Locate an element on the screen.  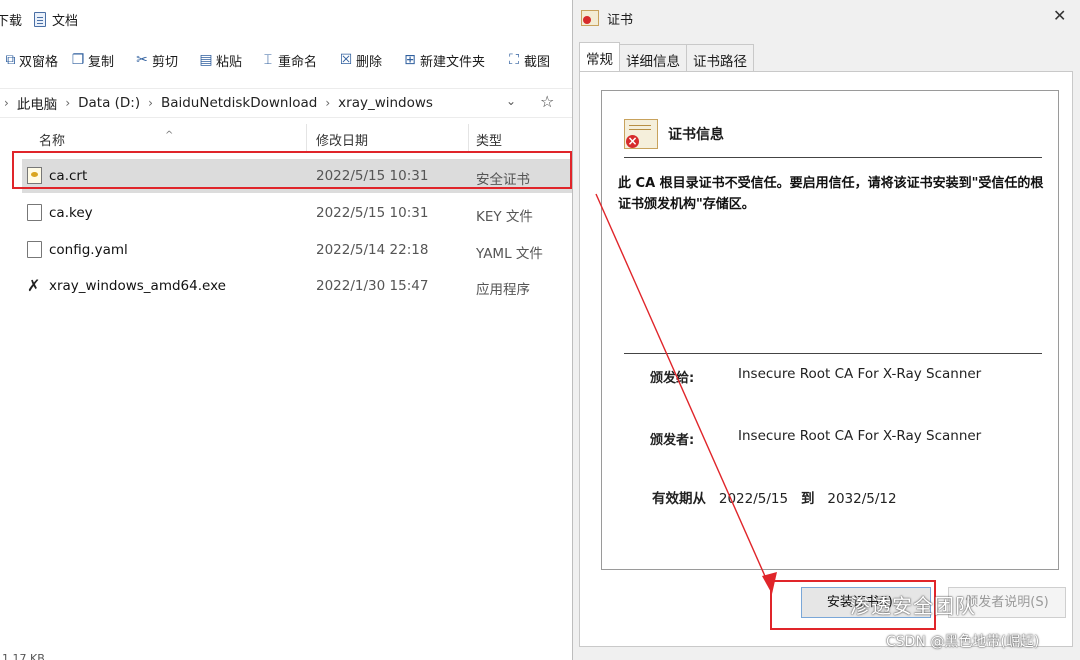
file-type: 应用程序 is located at coordinates (503, 290).